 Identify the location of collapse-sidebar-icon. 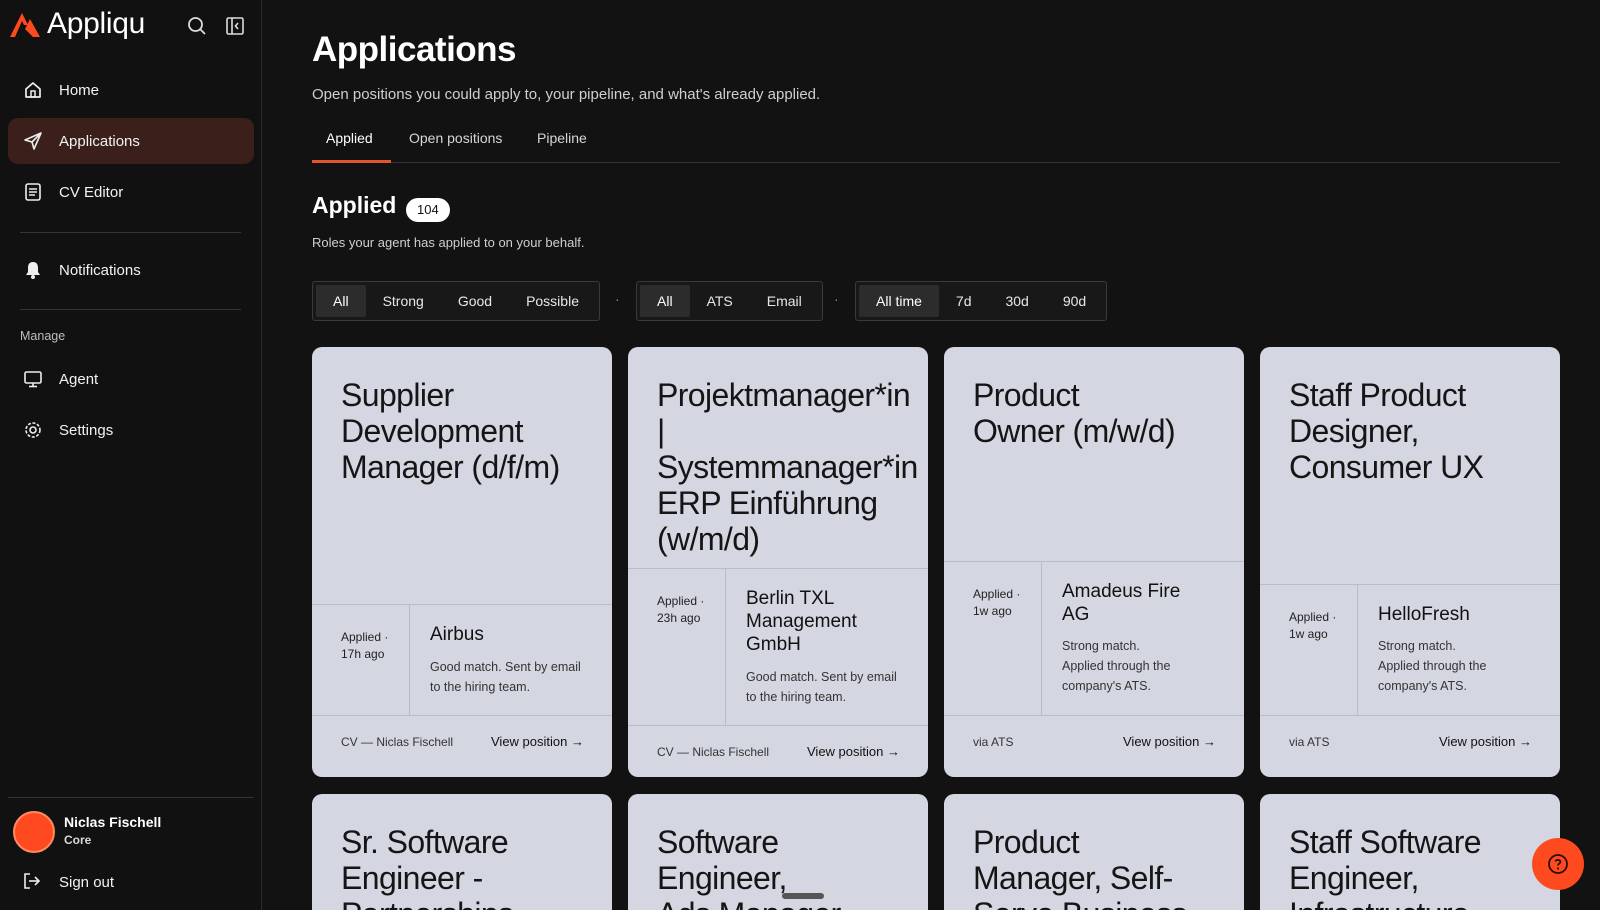
(235, 26).